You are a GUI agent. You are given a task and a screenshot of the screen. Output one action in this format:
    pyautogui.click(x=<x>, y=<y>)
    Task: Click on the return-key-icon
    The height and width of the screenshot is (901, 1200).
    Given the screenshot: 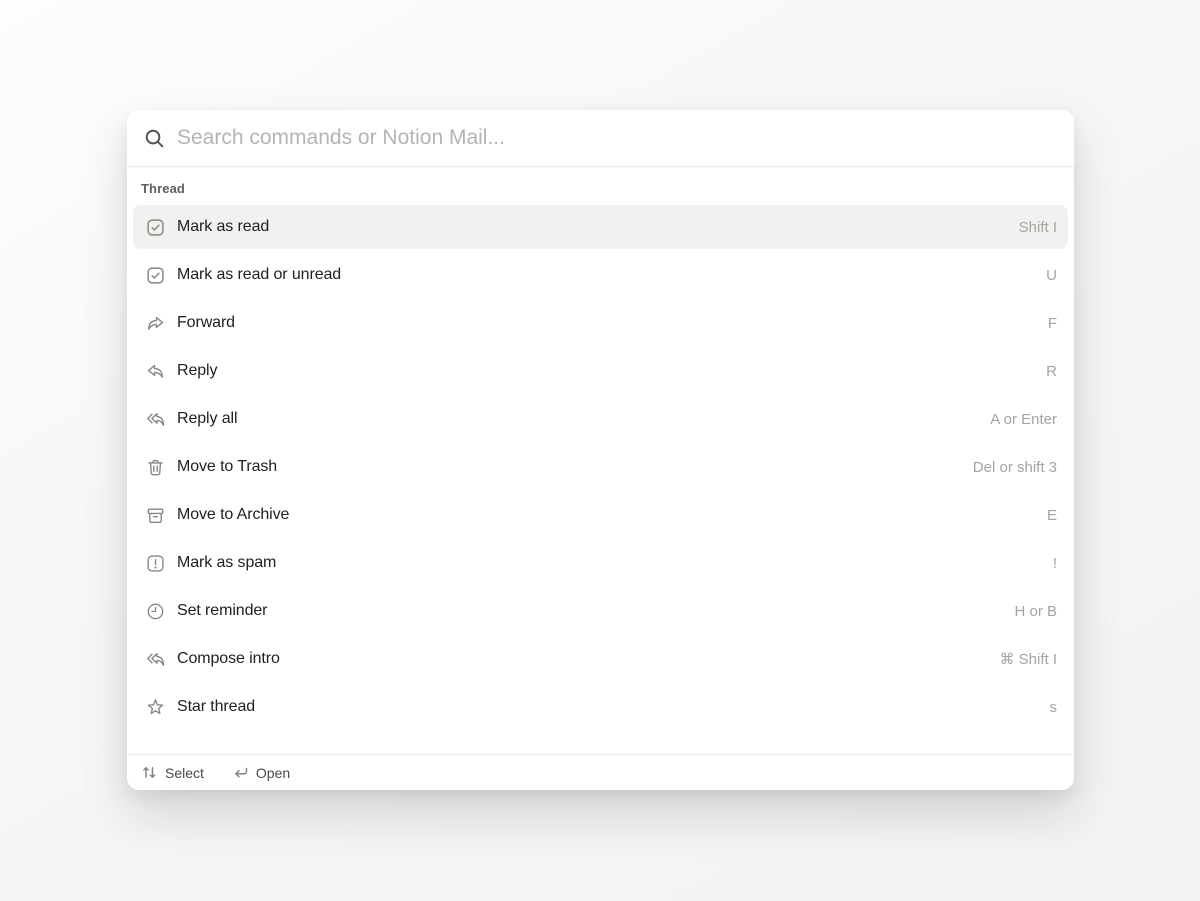 What is the action you would take?
    pyautogui.click(x=240, y=772)
    